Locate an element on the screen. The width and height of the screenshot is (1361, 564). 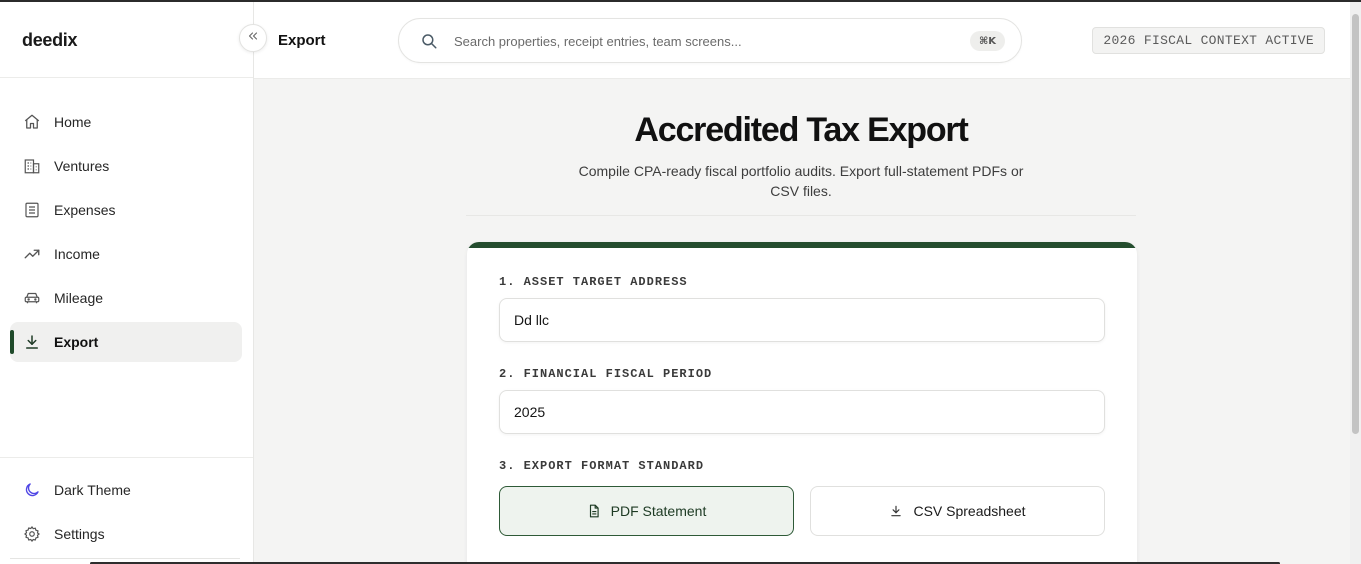
csv-spreadsheet-label: CSV Spreadsheet is located at coordinates (969, 511).